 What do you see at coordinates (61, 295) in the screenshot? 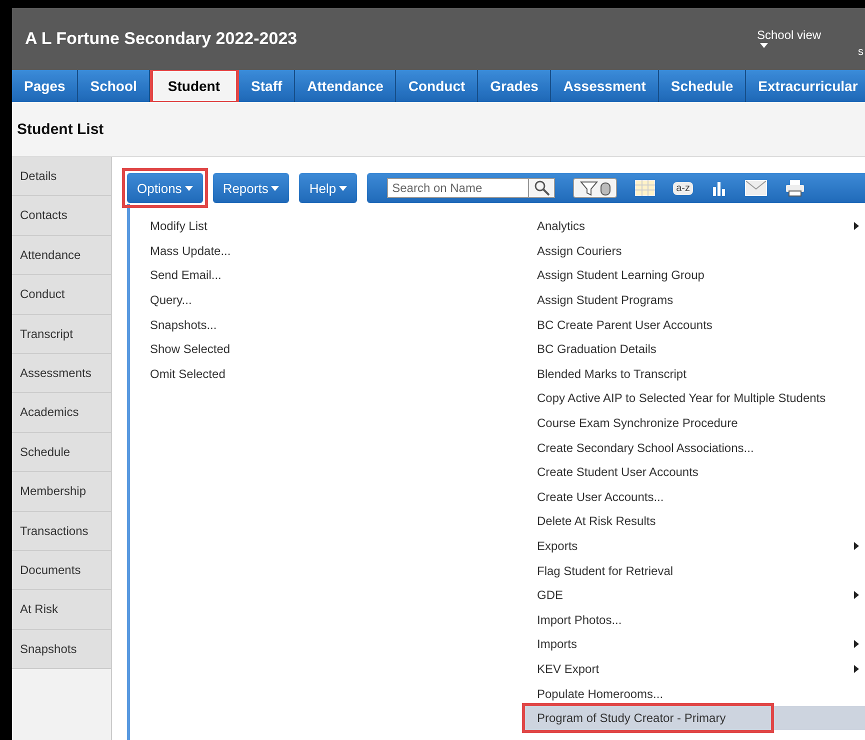
I see `sidebar-item: Conduct` at bounding box center [61, 295].